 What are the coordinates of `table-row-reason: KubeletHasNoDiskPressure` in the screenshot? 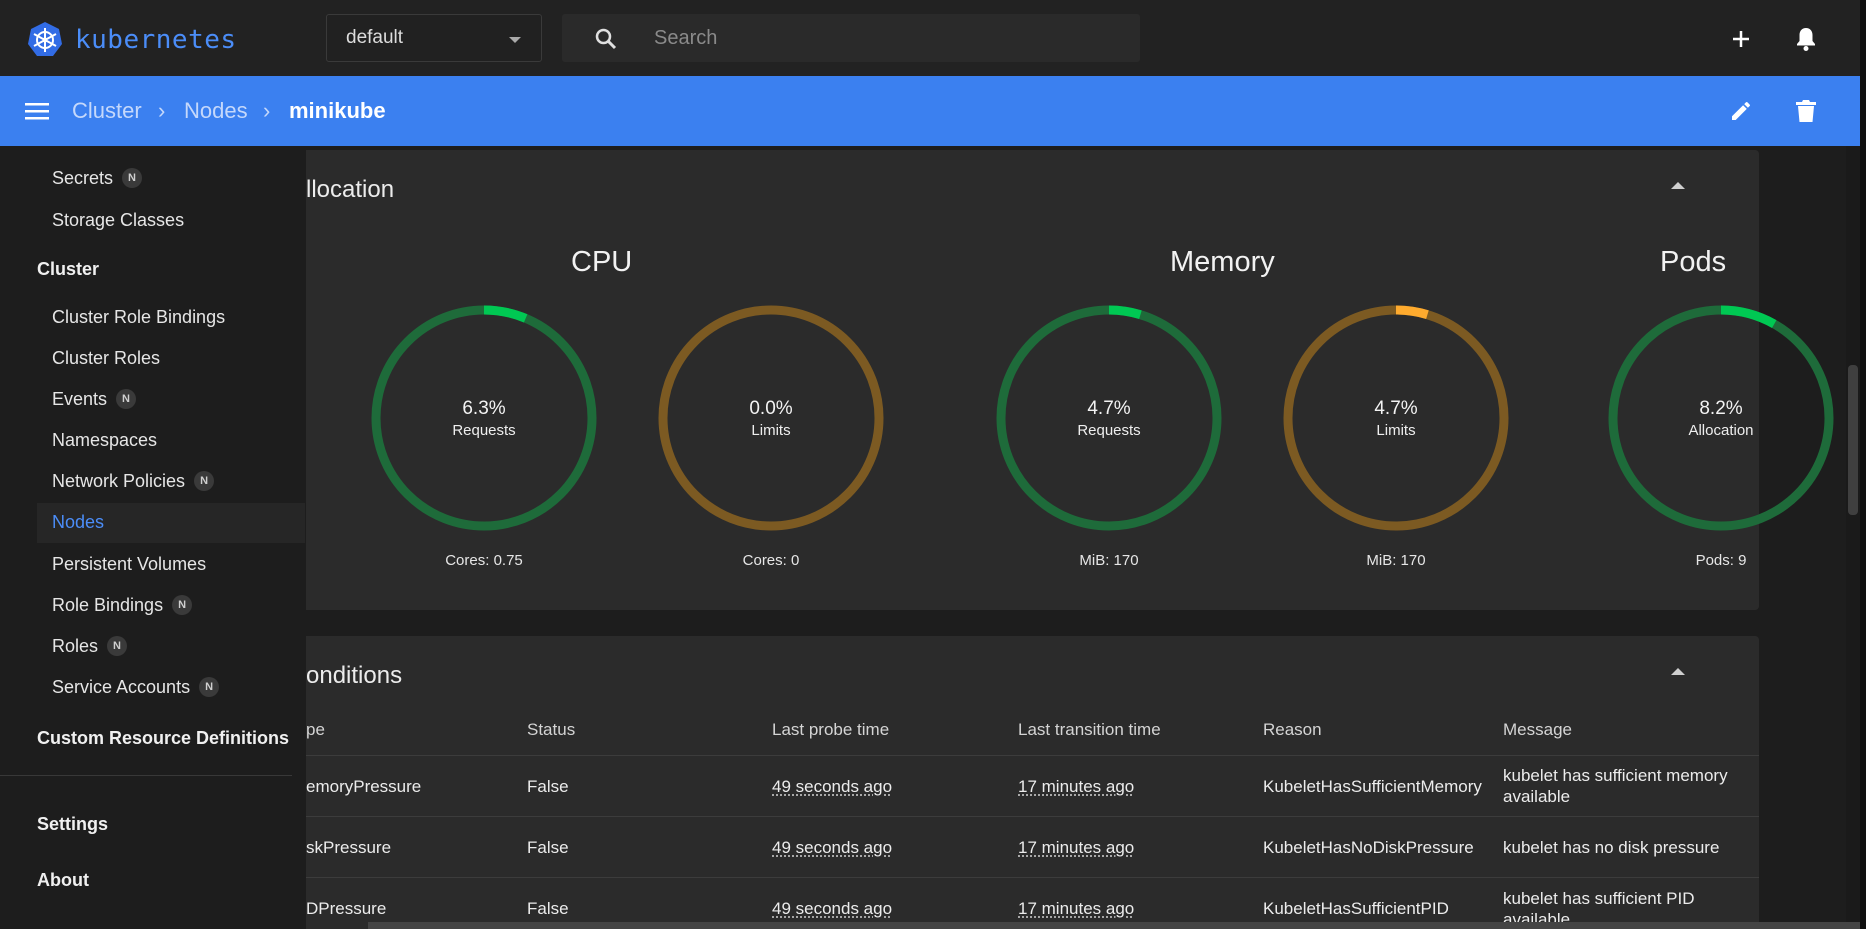 It's located at (1368, 847).